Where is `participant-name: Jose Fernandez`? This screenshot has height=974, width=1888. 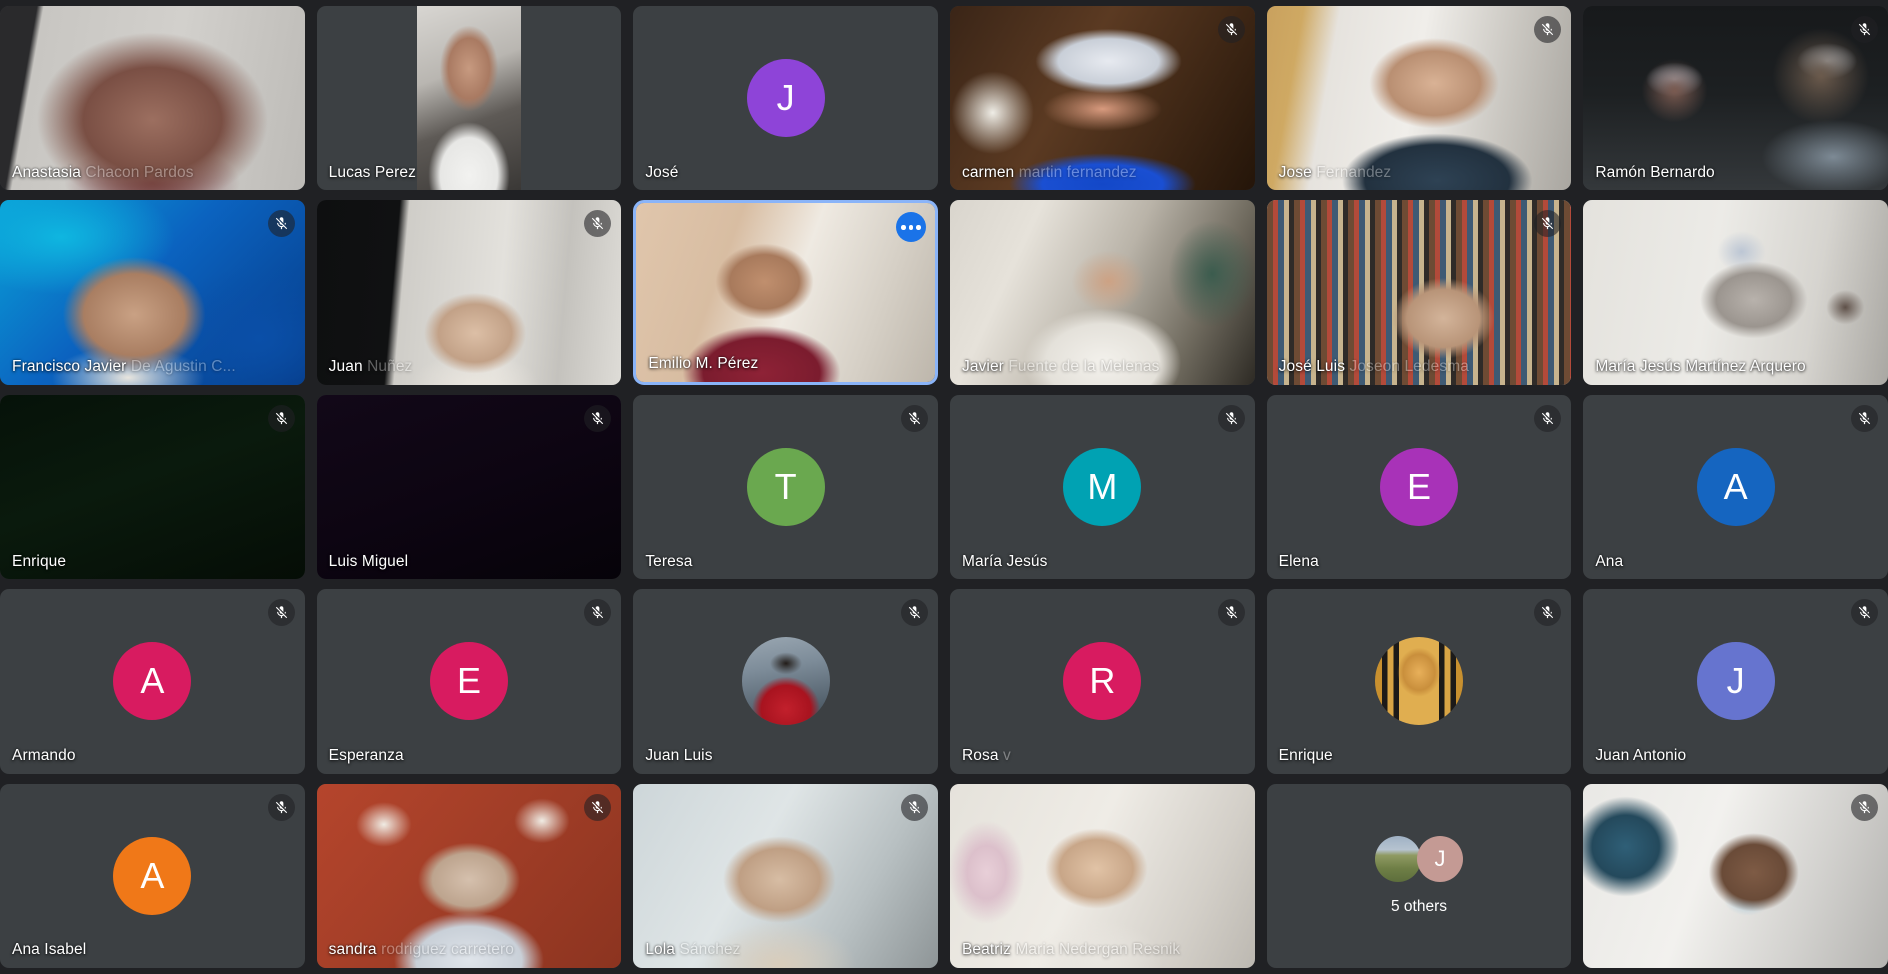
participant-name: Jose Fernandez is located at coordinates (1335, 173).